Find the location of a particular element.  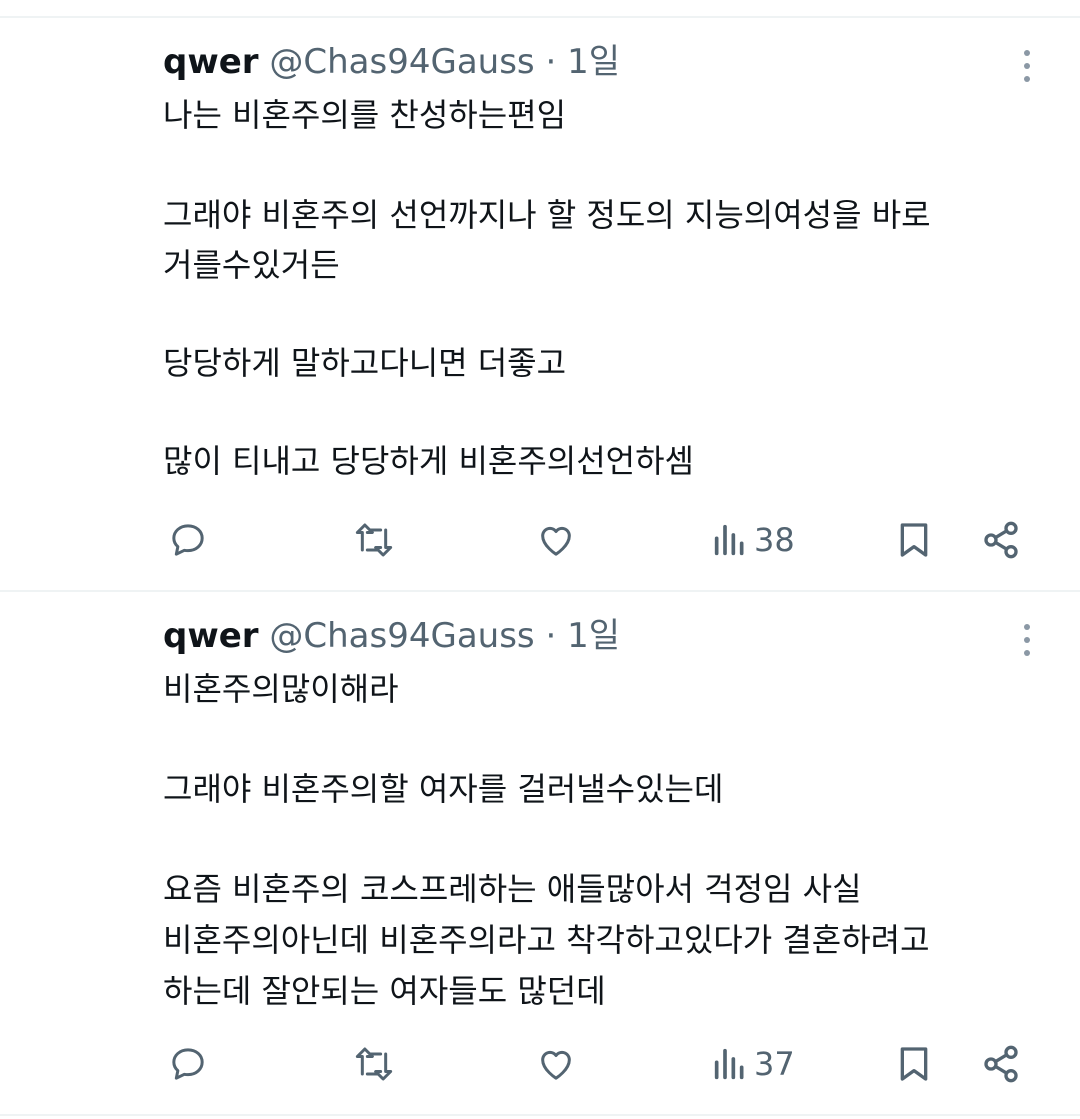

tweet-text-line: 당당하게 말하고다니면 더좋고 is located at coordinates (365, 363).